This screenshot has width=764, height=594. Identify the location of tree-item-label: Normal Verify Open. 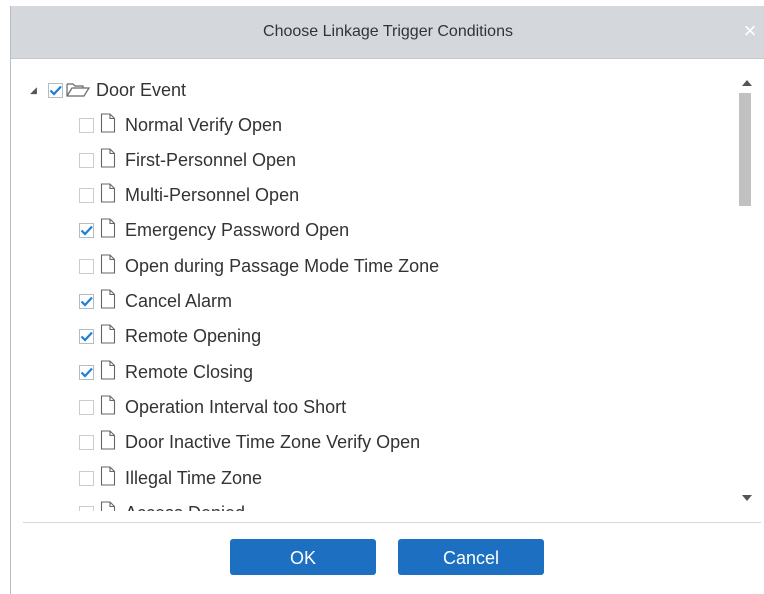
(204, 124).